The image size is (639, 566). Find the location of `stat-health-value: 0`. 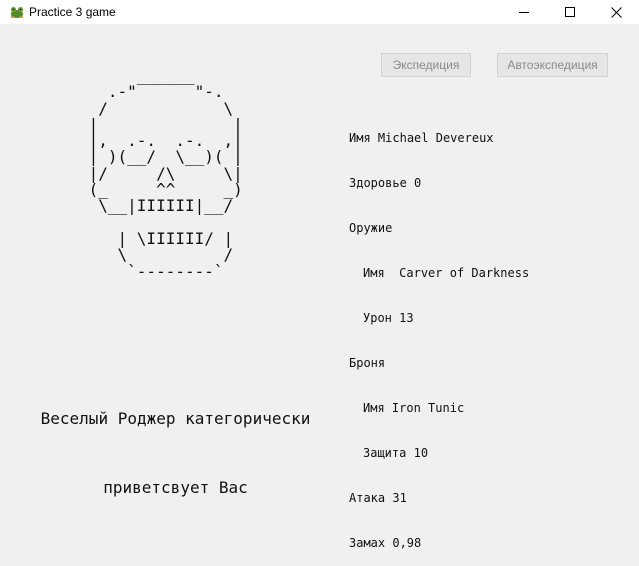

stat-health-value: 0 is located at coordinates (418, 183).